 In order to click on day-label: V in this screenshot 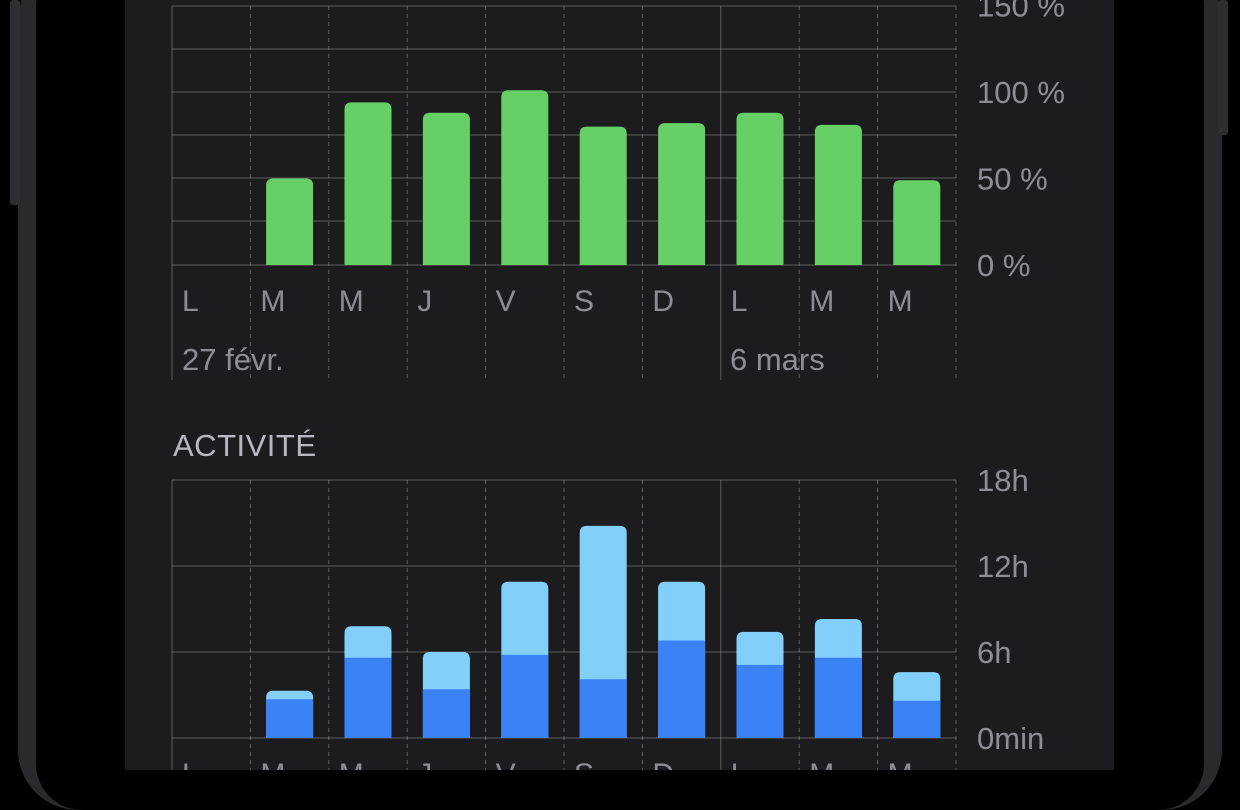, I will do `click(506, 764)`.